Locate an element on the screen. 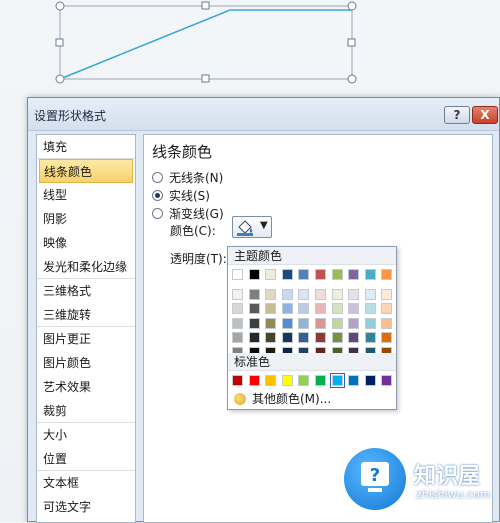  nav-item: 图片颜色 is located at coordinates (86, 363).